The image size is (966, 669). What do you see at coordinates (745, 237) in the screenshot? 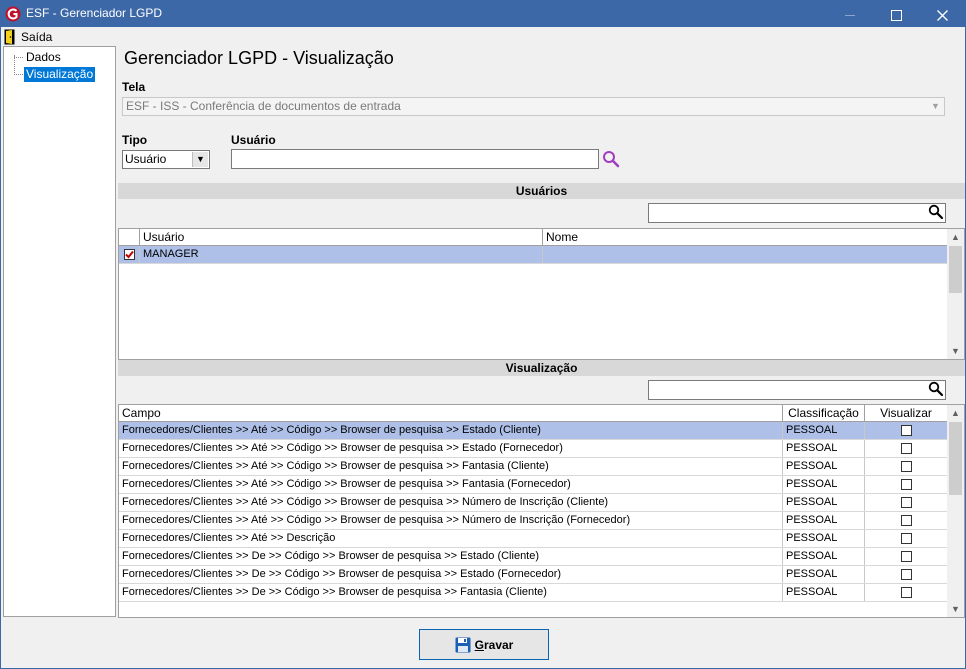
I see `users-col-name: Nome` at bounding box center [745, 237].